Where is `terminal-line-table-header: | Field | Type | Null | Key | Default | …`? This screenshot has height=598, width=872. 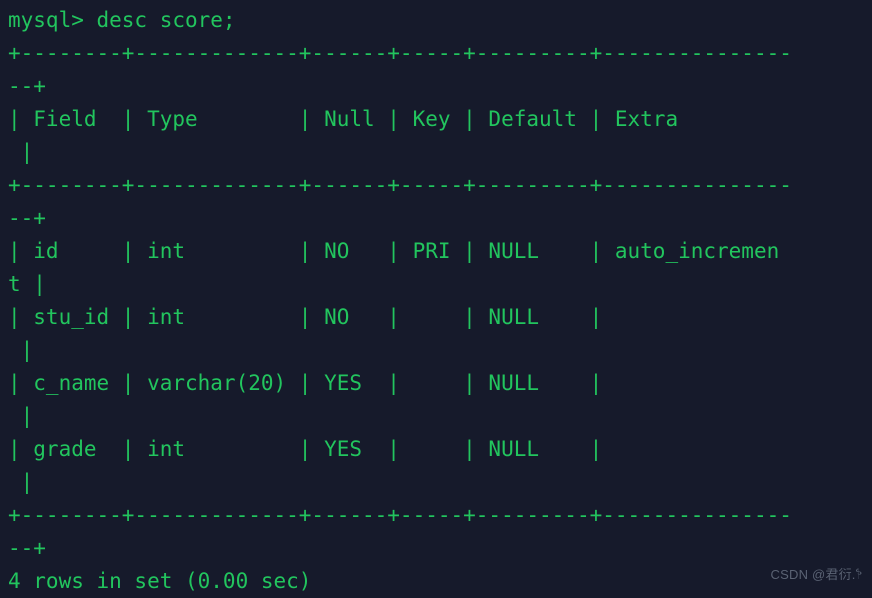 terminal-line-table-header: | Field | Type | Null | Key | Default | … is located at coordinates (400, 119).